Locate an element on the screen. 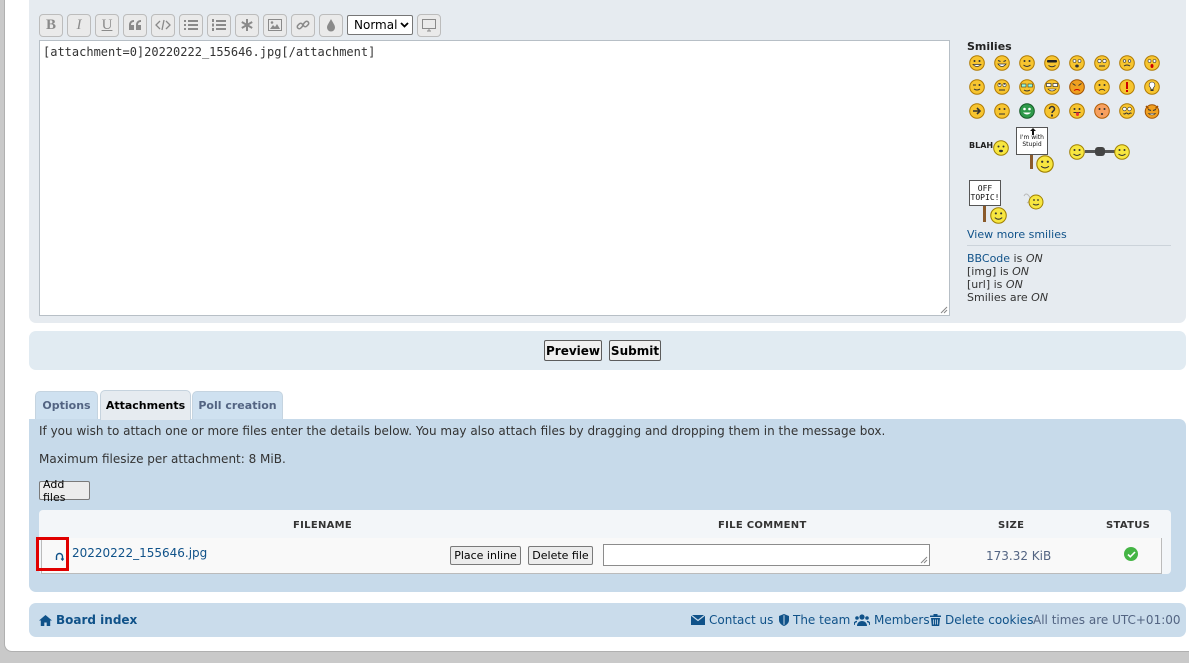 This screenshot has height=663, width=1189. smiley-rolleyes-icon is located at coordinates (1002, 87).